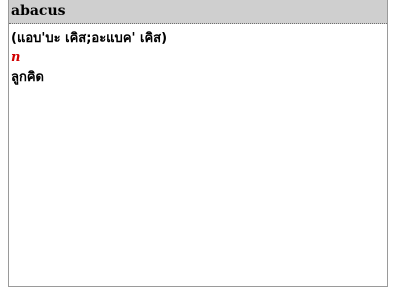 The height and width of the screenshot is (289, 393). What do you see at coordinates (198, 12) in the screenshot?
I see `headword-bar: abacus` at bounding box center [198, 12].